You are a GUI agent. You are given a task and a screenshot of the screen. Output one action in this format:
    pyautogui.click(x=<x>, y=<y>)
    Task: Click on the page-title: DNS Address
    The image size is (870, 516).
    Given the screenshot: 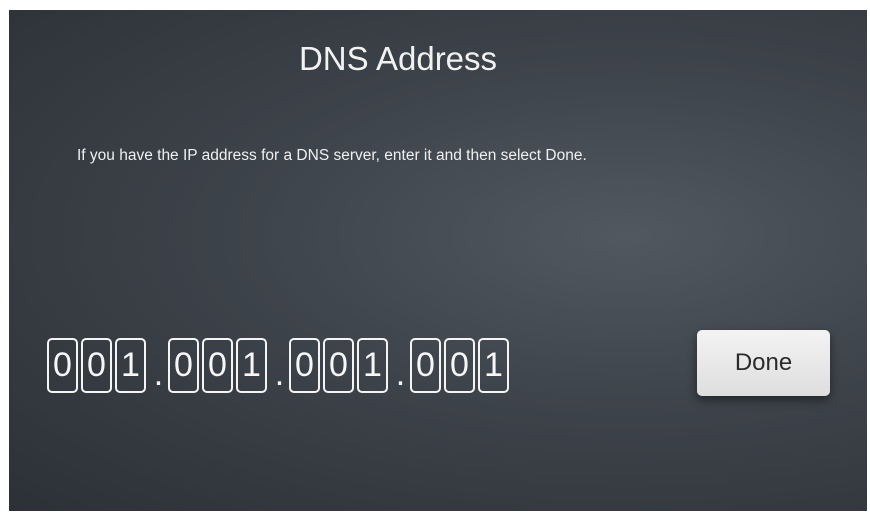 What is the action you would take?
    pyautogui.click(x=398, y=58)
    